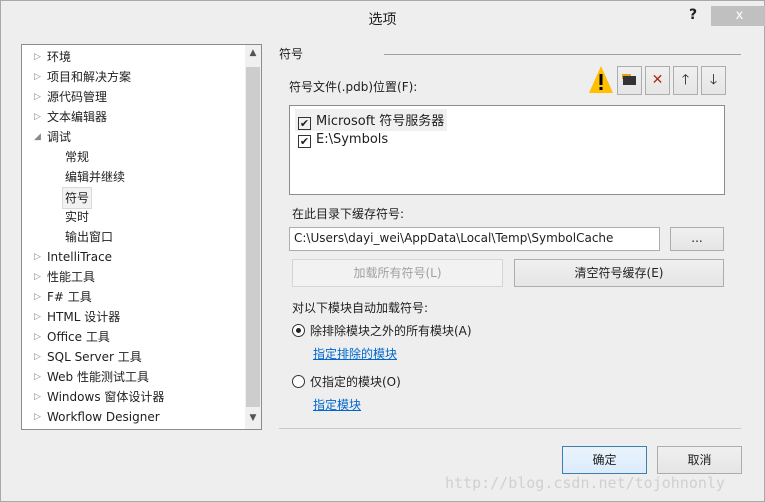 The width and height of the screenshot is (765, 502). Describe the element at coordinates (69, 297) in the screenshot. I see `tree-item-label: F# 工具` at that location.